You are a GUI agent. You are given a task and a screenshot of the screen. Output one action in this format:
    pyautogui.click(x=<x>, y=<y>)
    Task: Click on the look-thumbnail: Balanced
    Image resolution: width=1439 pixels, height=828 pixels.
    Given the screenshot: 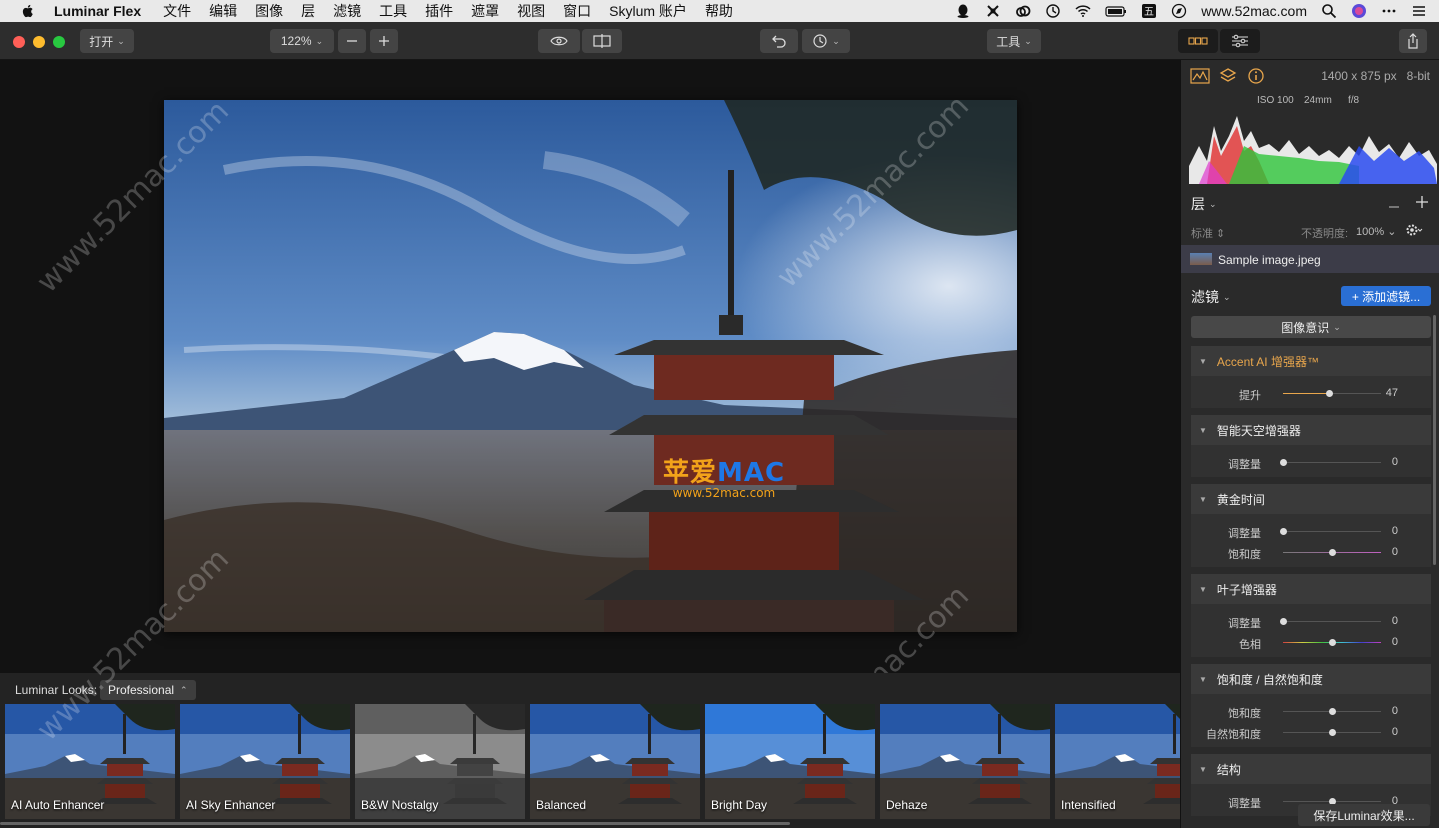 What is the action you would take?
    pyautogui.click(x=615, y=761)
    